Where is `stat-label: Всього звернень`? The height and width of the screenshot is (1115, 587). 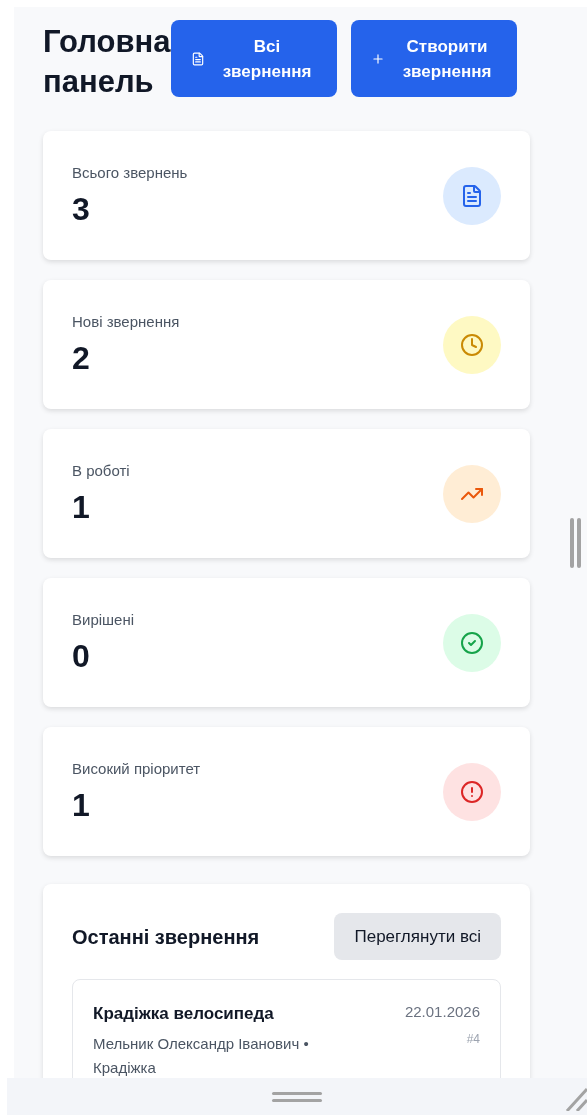 stat-label: Всього звернень is located at coordinates (130, 172).